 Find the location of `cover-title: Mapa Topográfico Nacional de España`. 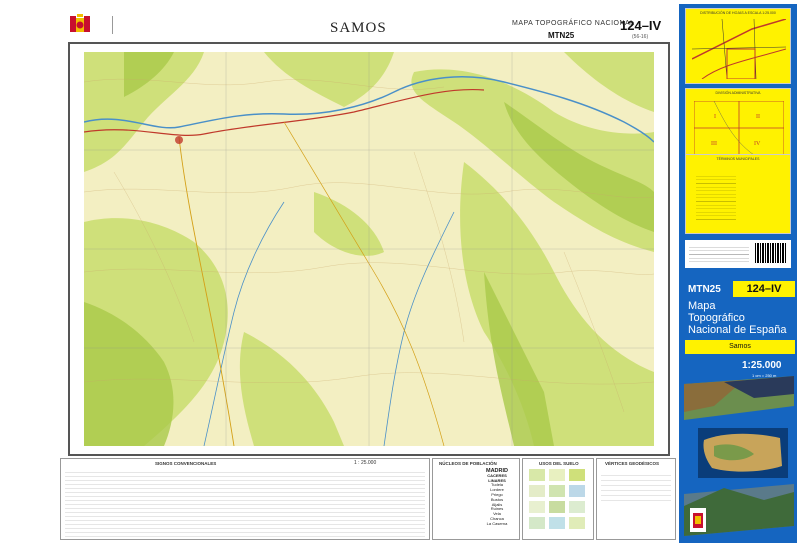

cover-title: Mapa Topográfico Nacional de España is located at coordinates (742, 318).